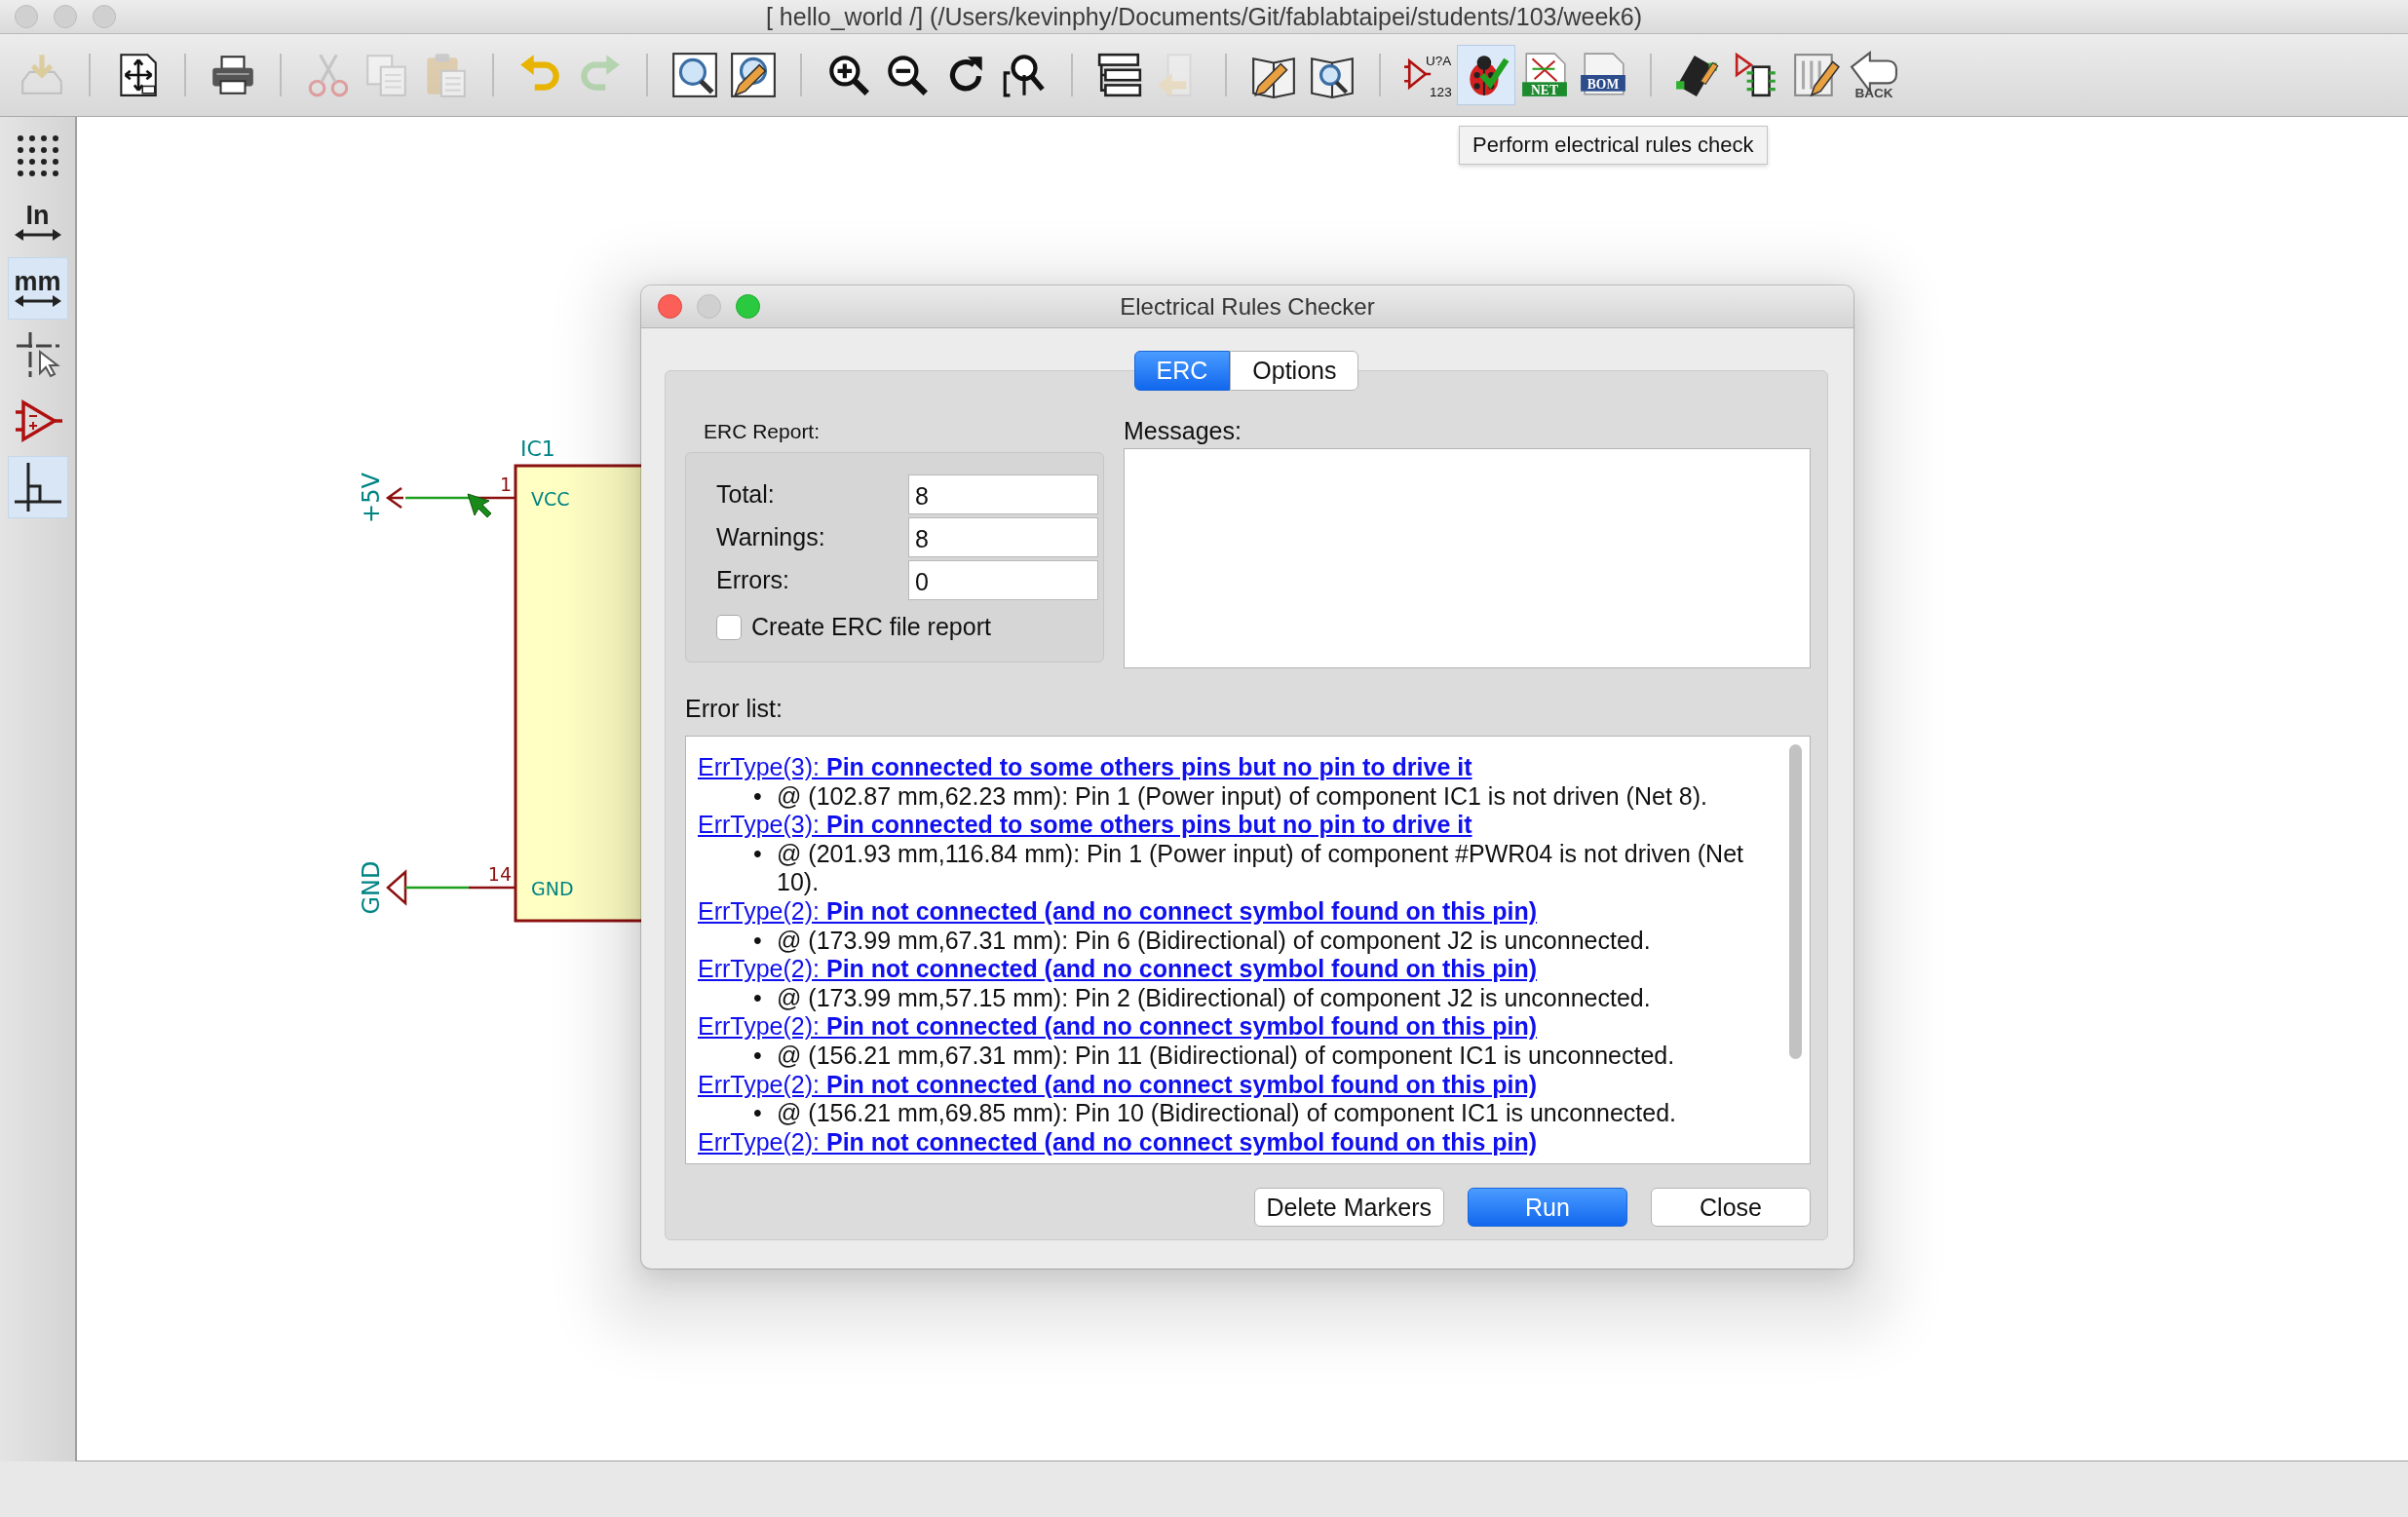 The image size is (2408, 1517). Describe the element at coordinates (537, 448) in the screenshot. I see `component-reference: IC1` at that location.